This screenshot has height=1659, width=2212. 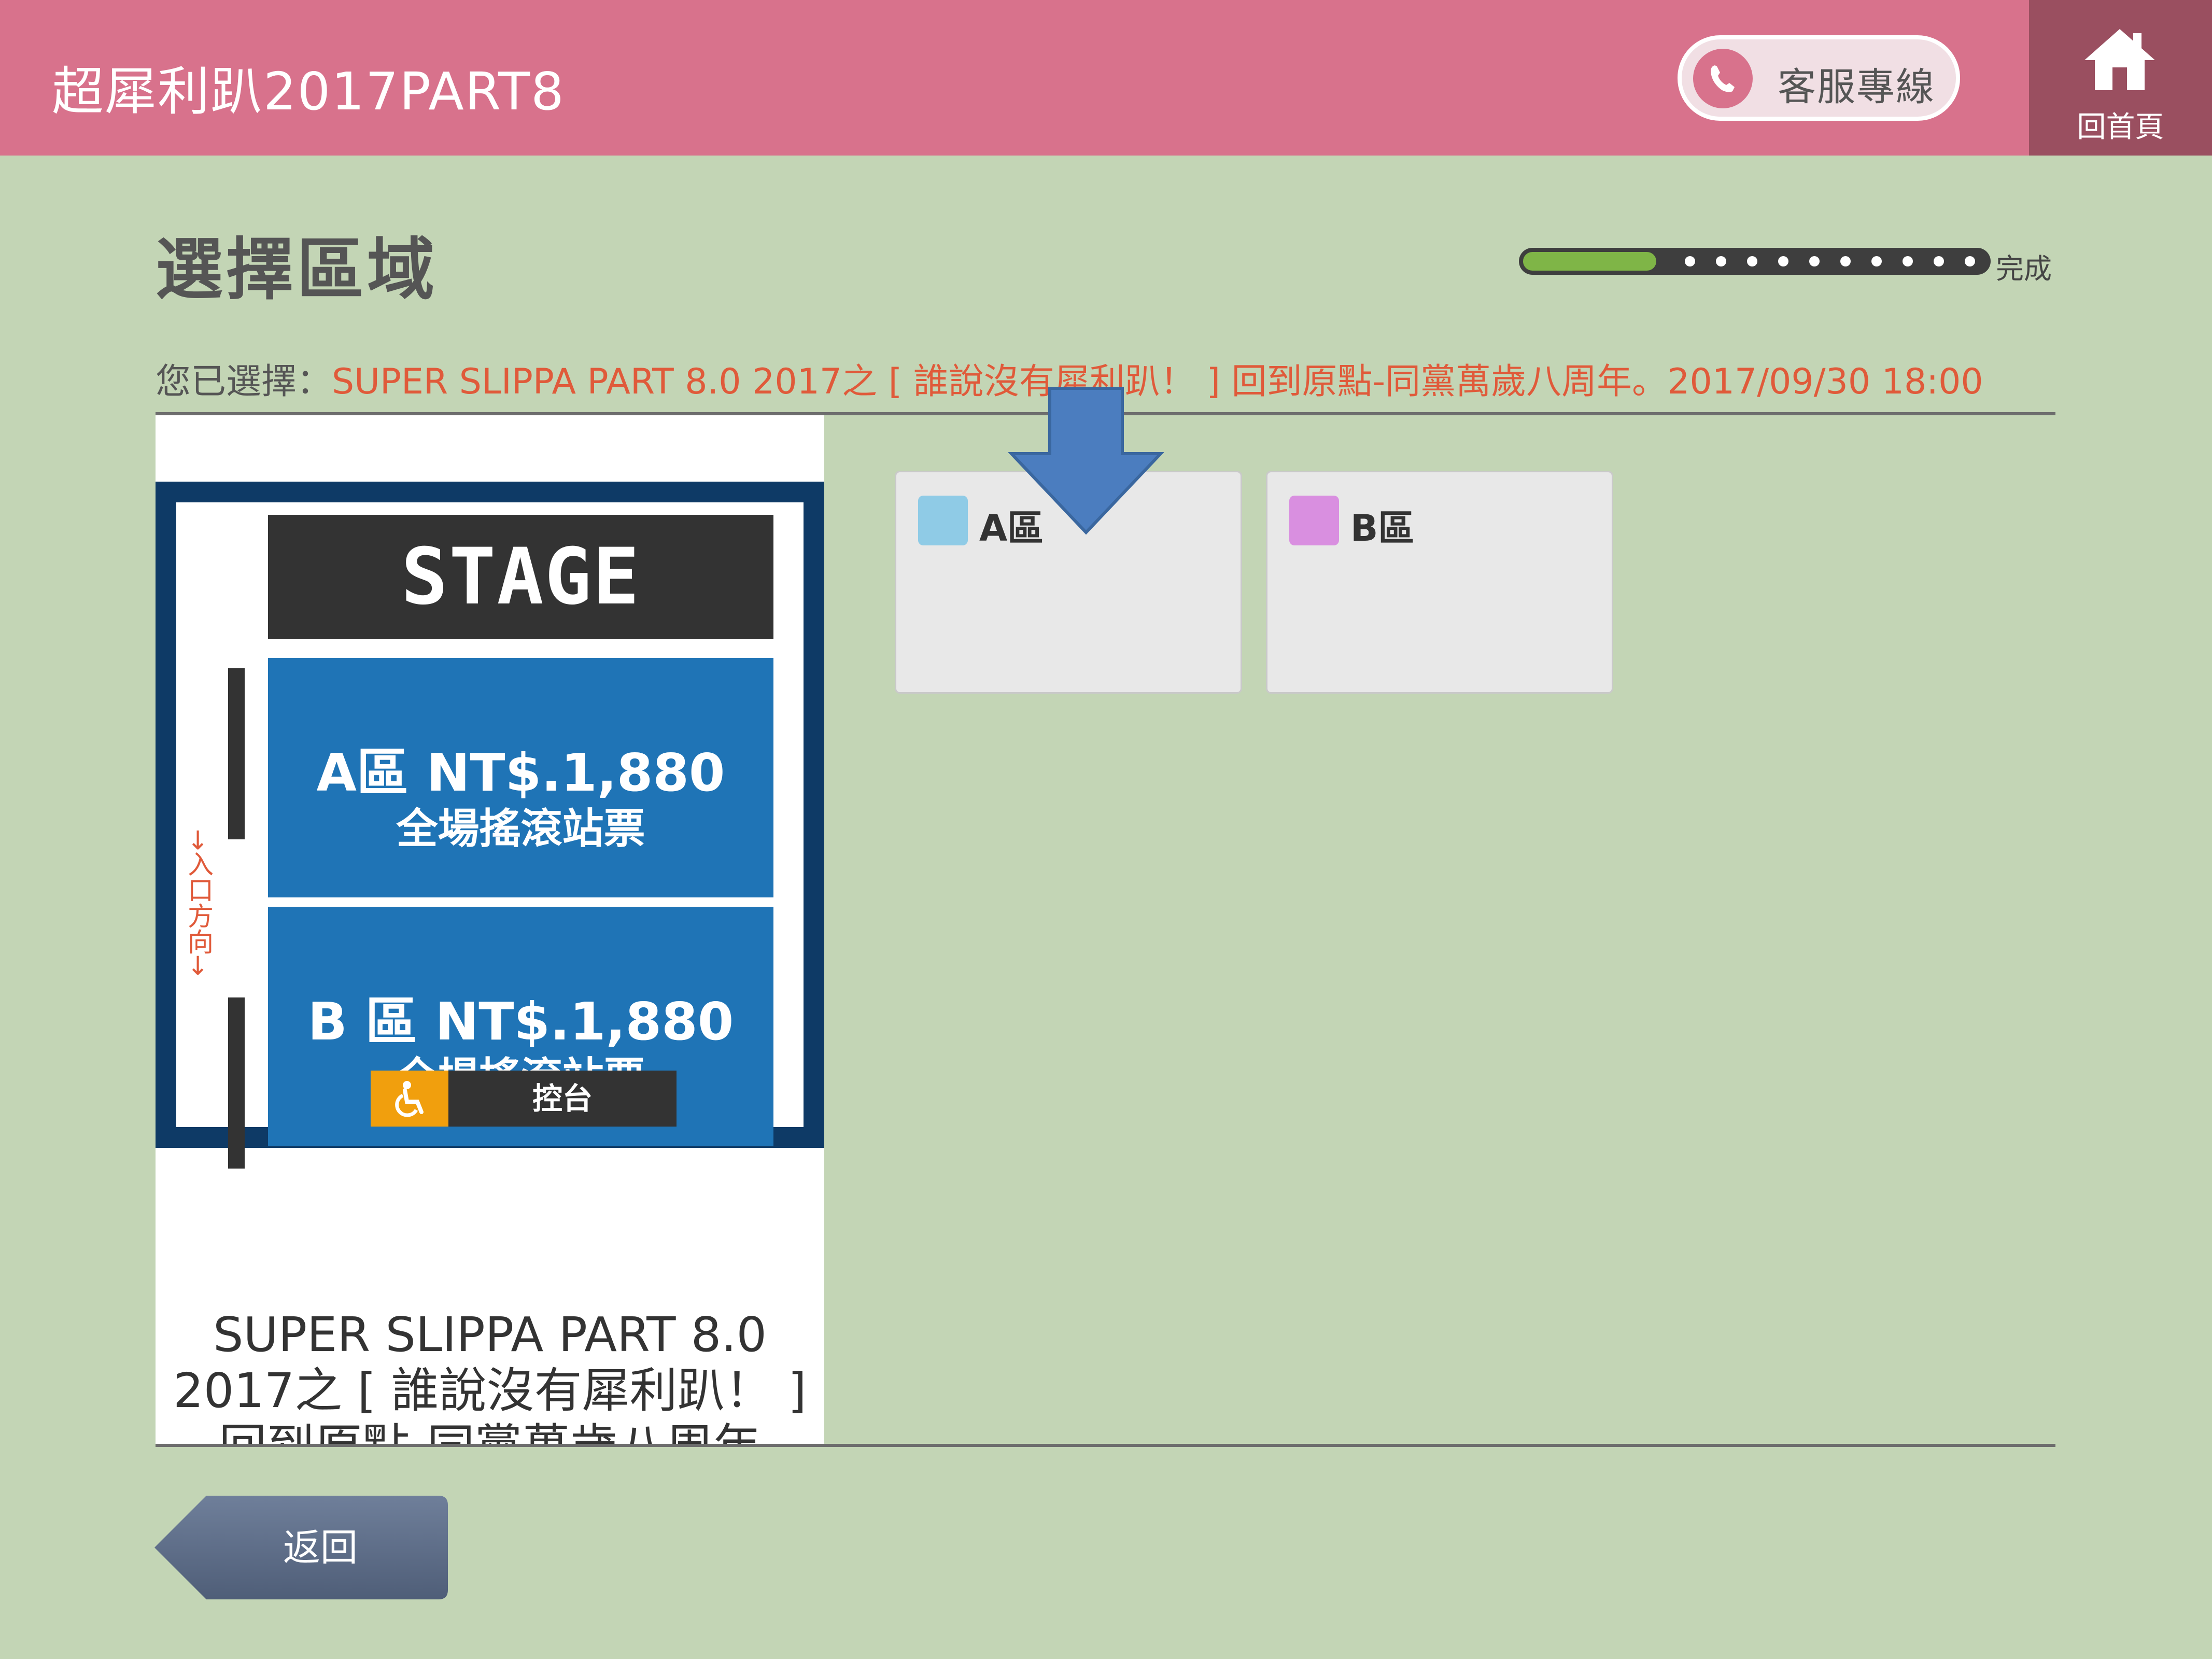 I want to click on zone-a-map: A區 NT$.1,880 全場搖滾站票, so click(x=520, y=778).